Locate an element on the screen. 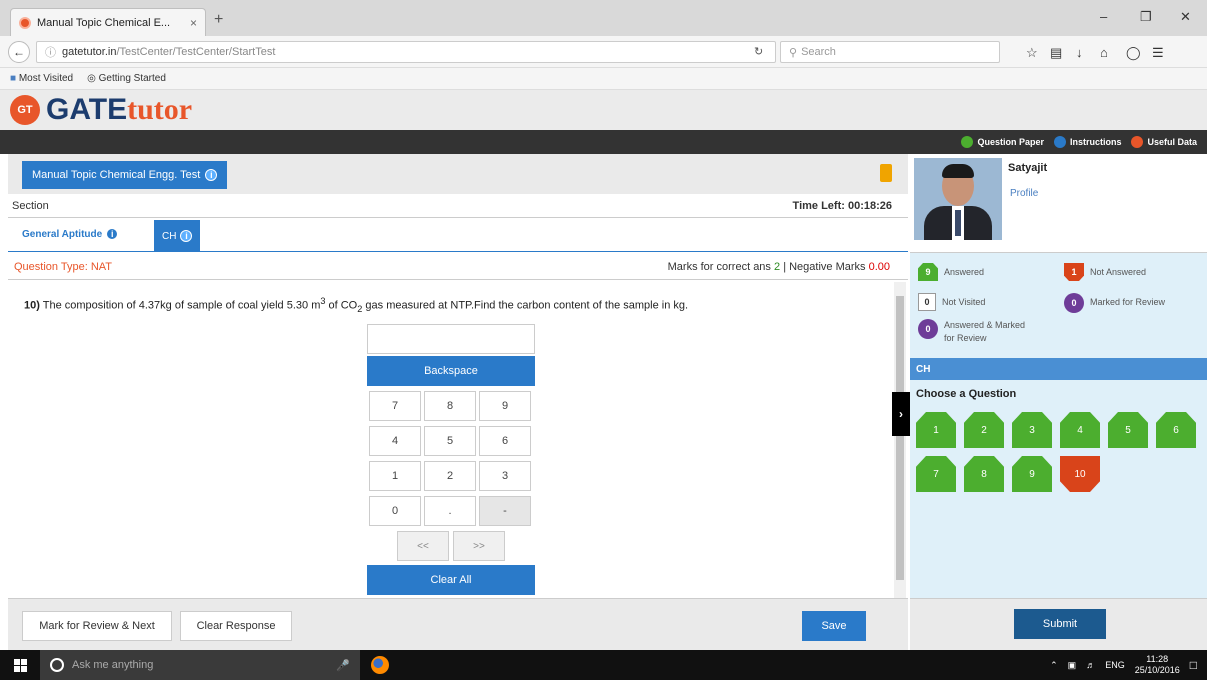 This screenshot has width=1207, height=680. time-left: Time Left: 00:18:26 is located at coordinates (842, 205).